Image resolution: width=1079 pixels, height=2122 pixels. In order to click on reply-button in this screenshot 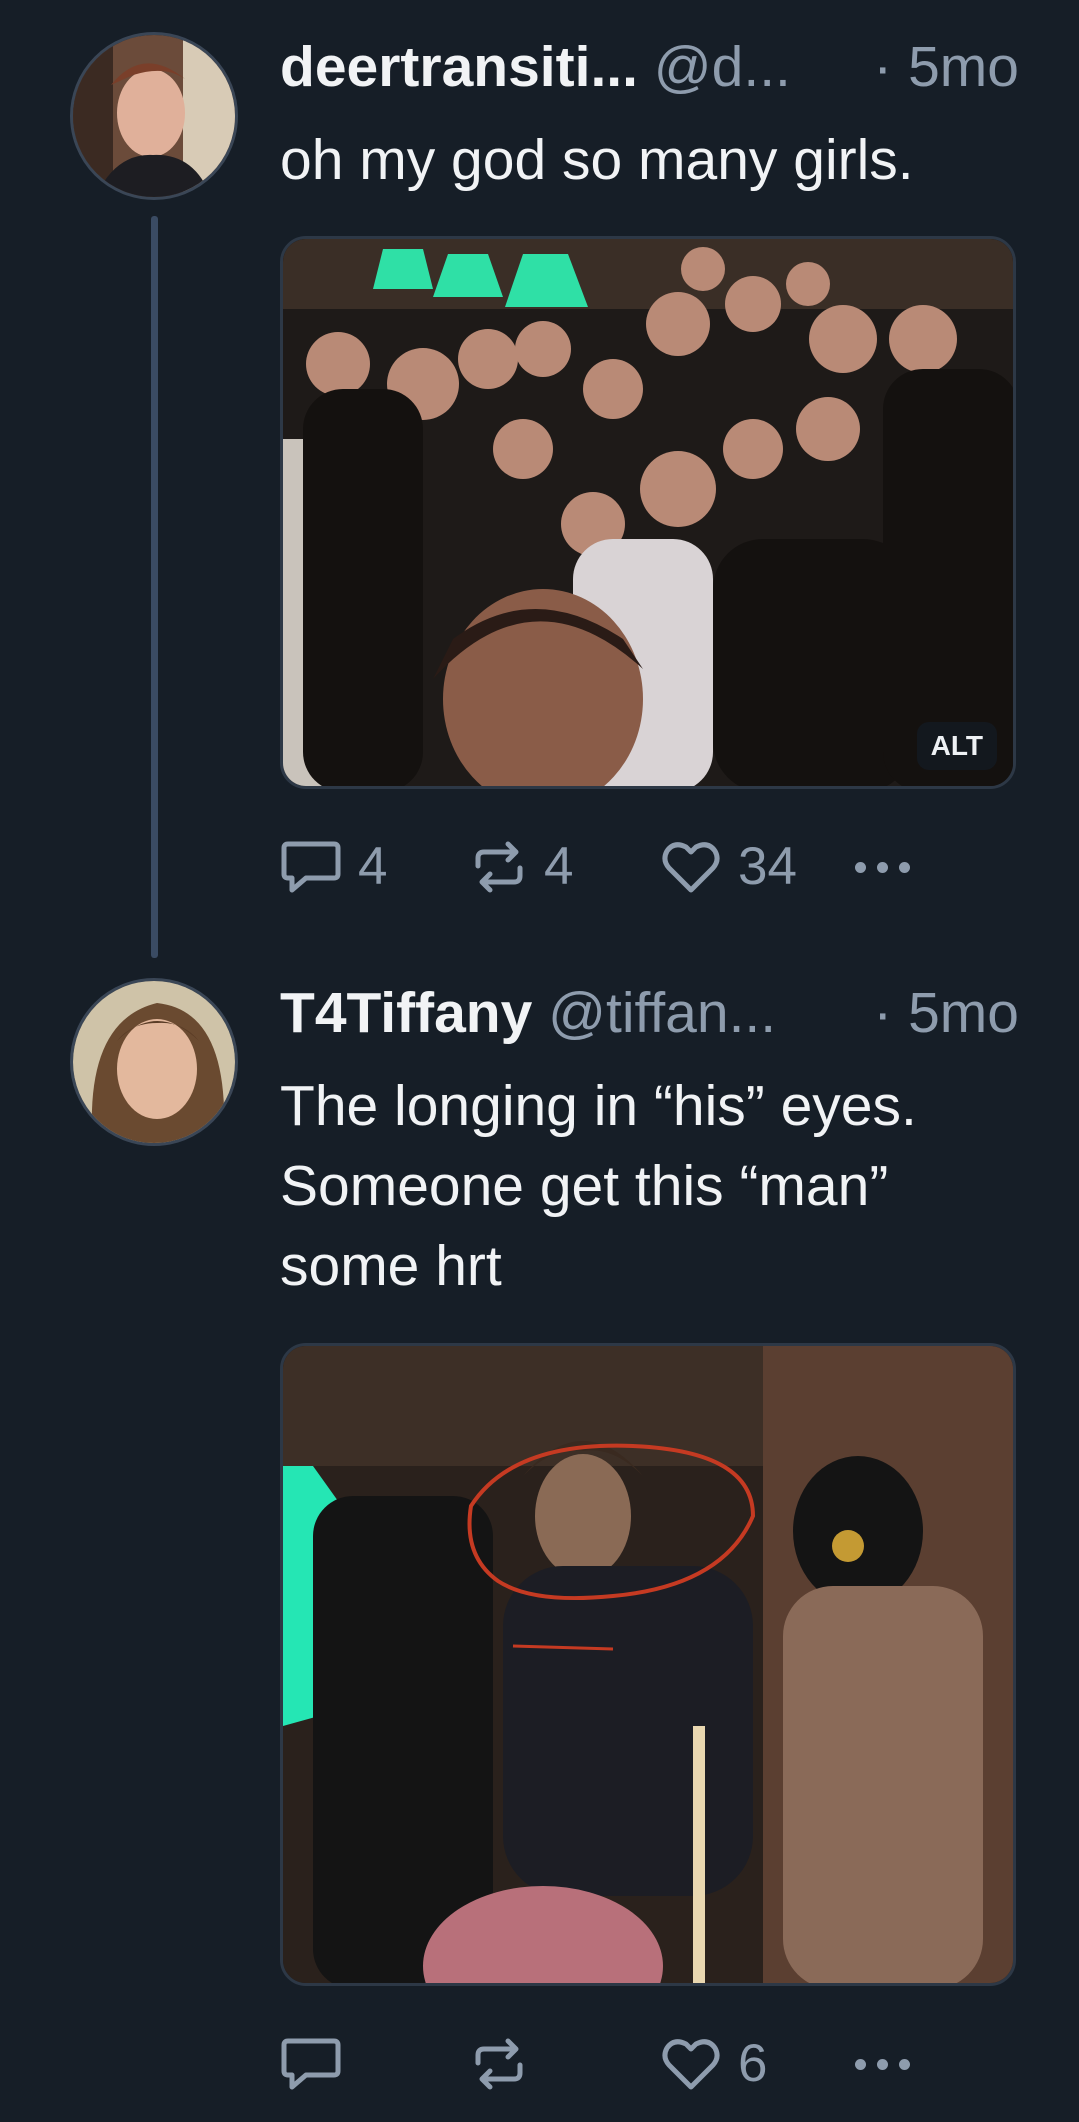, I will do `click(319, 2064)`.